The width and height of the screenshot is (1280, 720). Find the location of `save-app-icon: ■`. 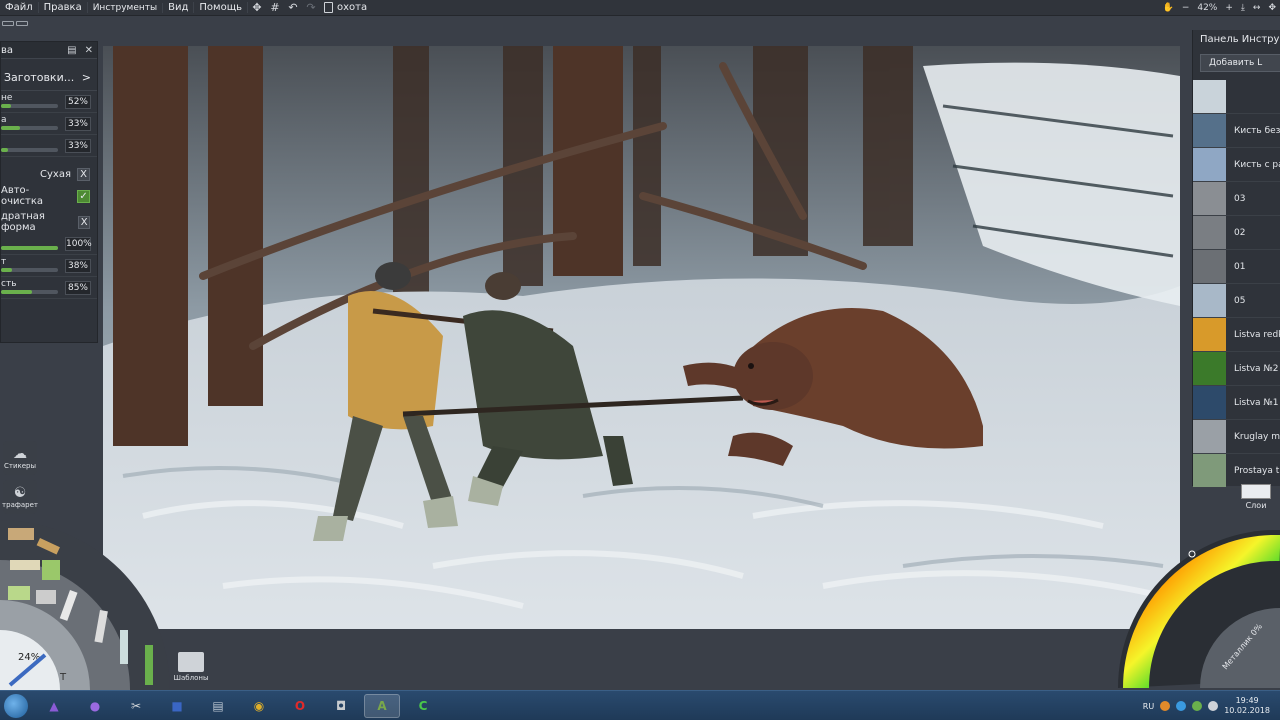

save-app-icon: ■ is located at coordinates (177, 706).